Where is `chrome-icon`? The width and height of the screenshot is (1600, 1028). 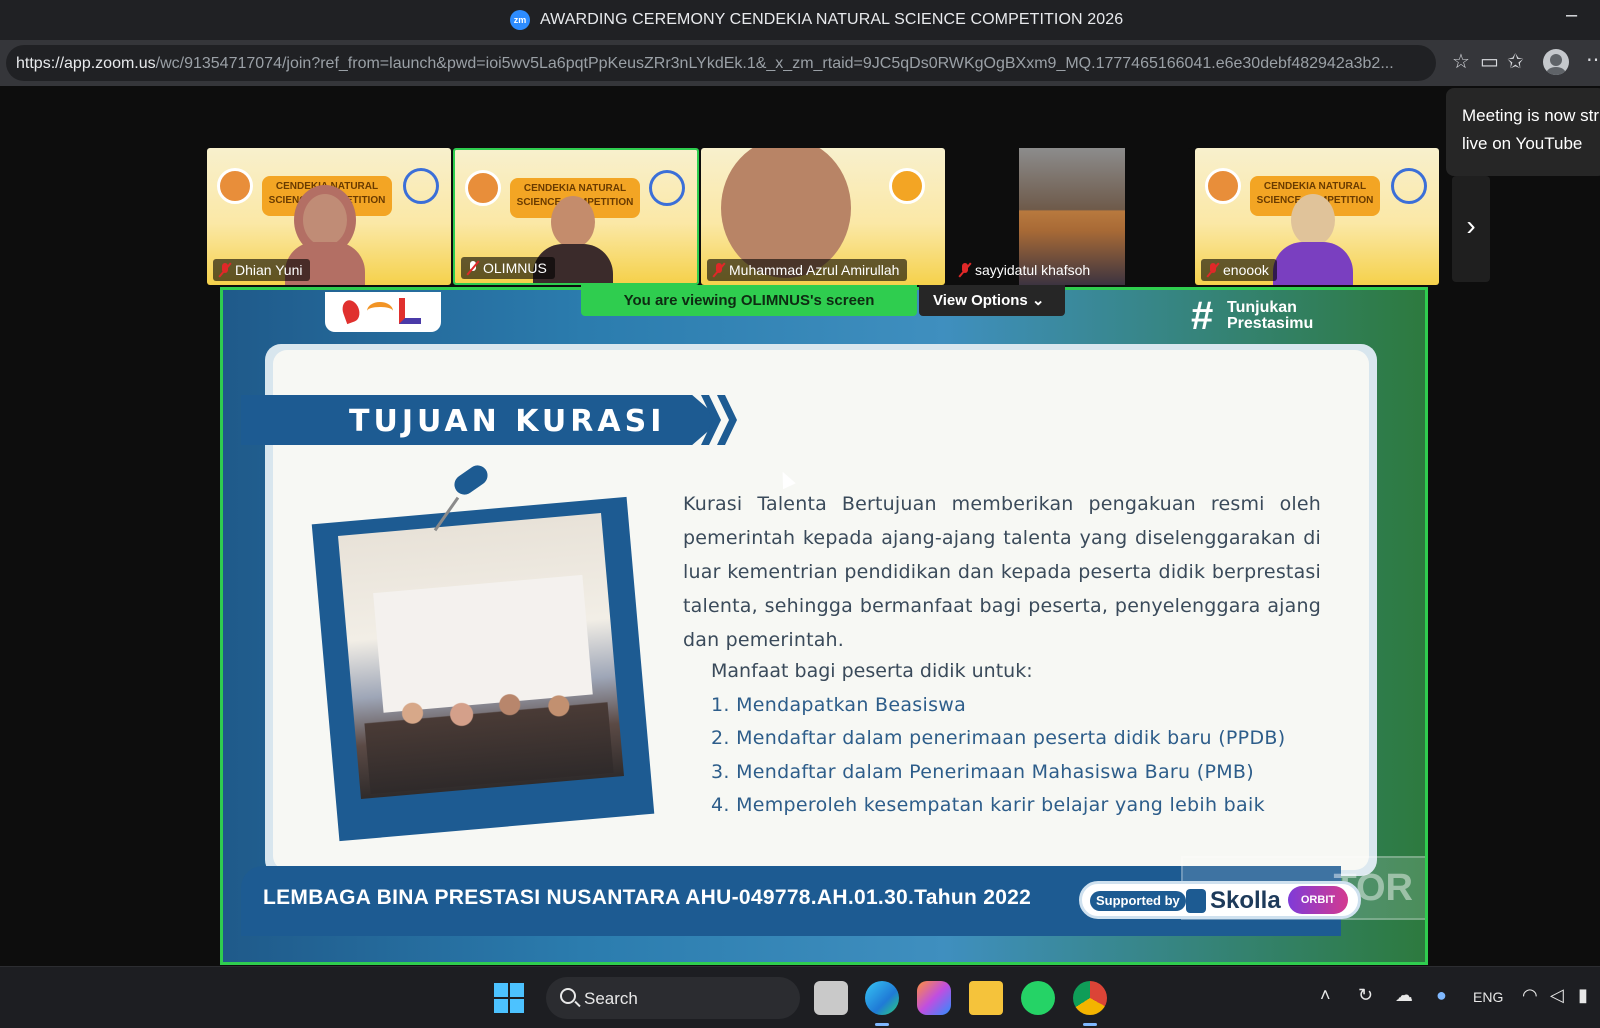 chrome-icon is located at coordinates (1090, 998).